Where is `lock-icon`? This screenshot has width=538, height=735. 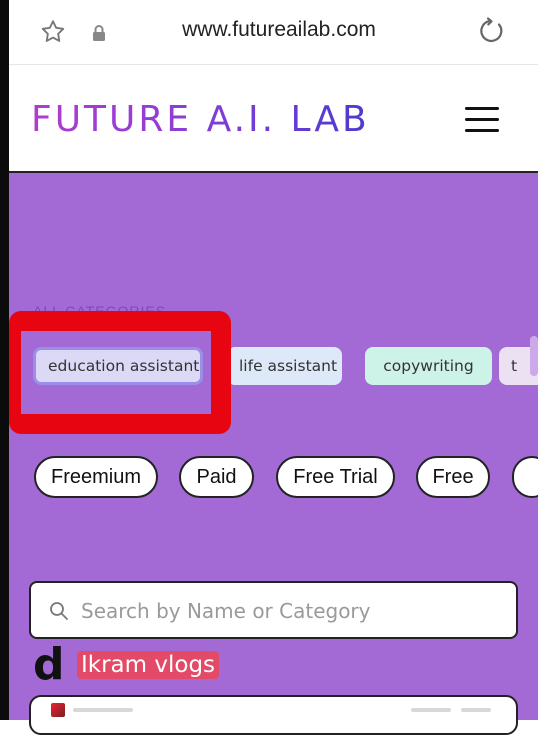
lock-icon is located at coordinates (99, 33).